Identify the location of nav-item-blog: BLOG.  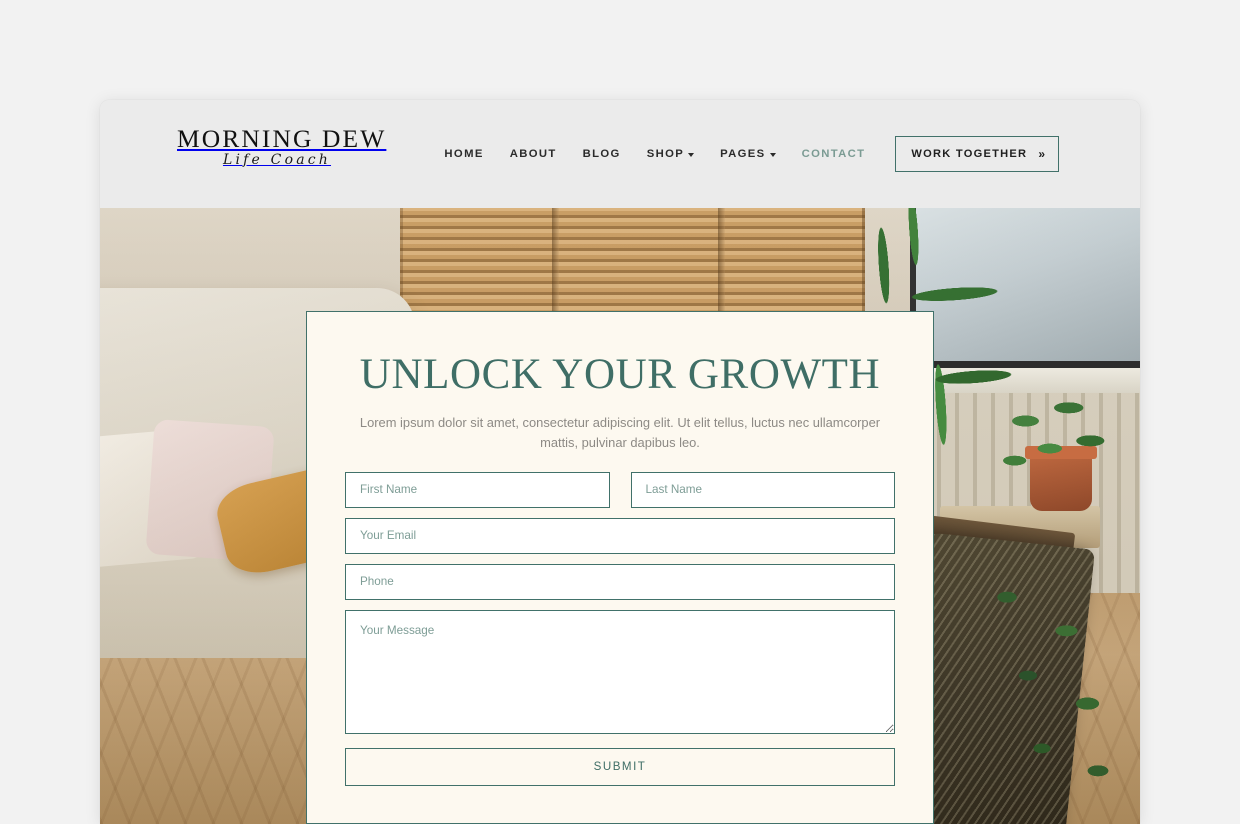
(602, 154).